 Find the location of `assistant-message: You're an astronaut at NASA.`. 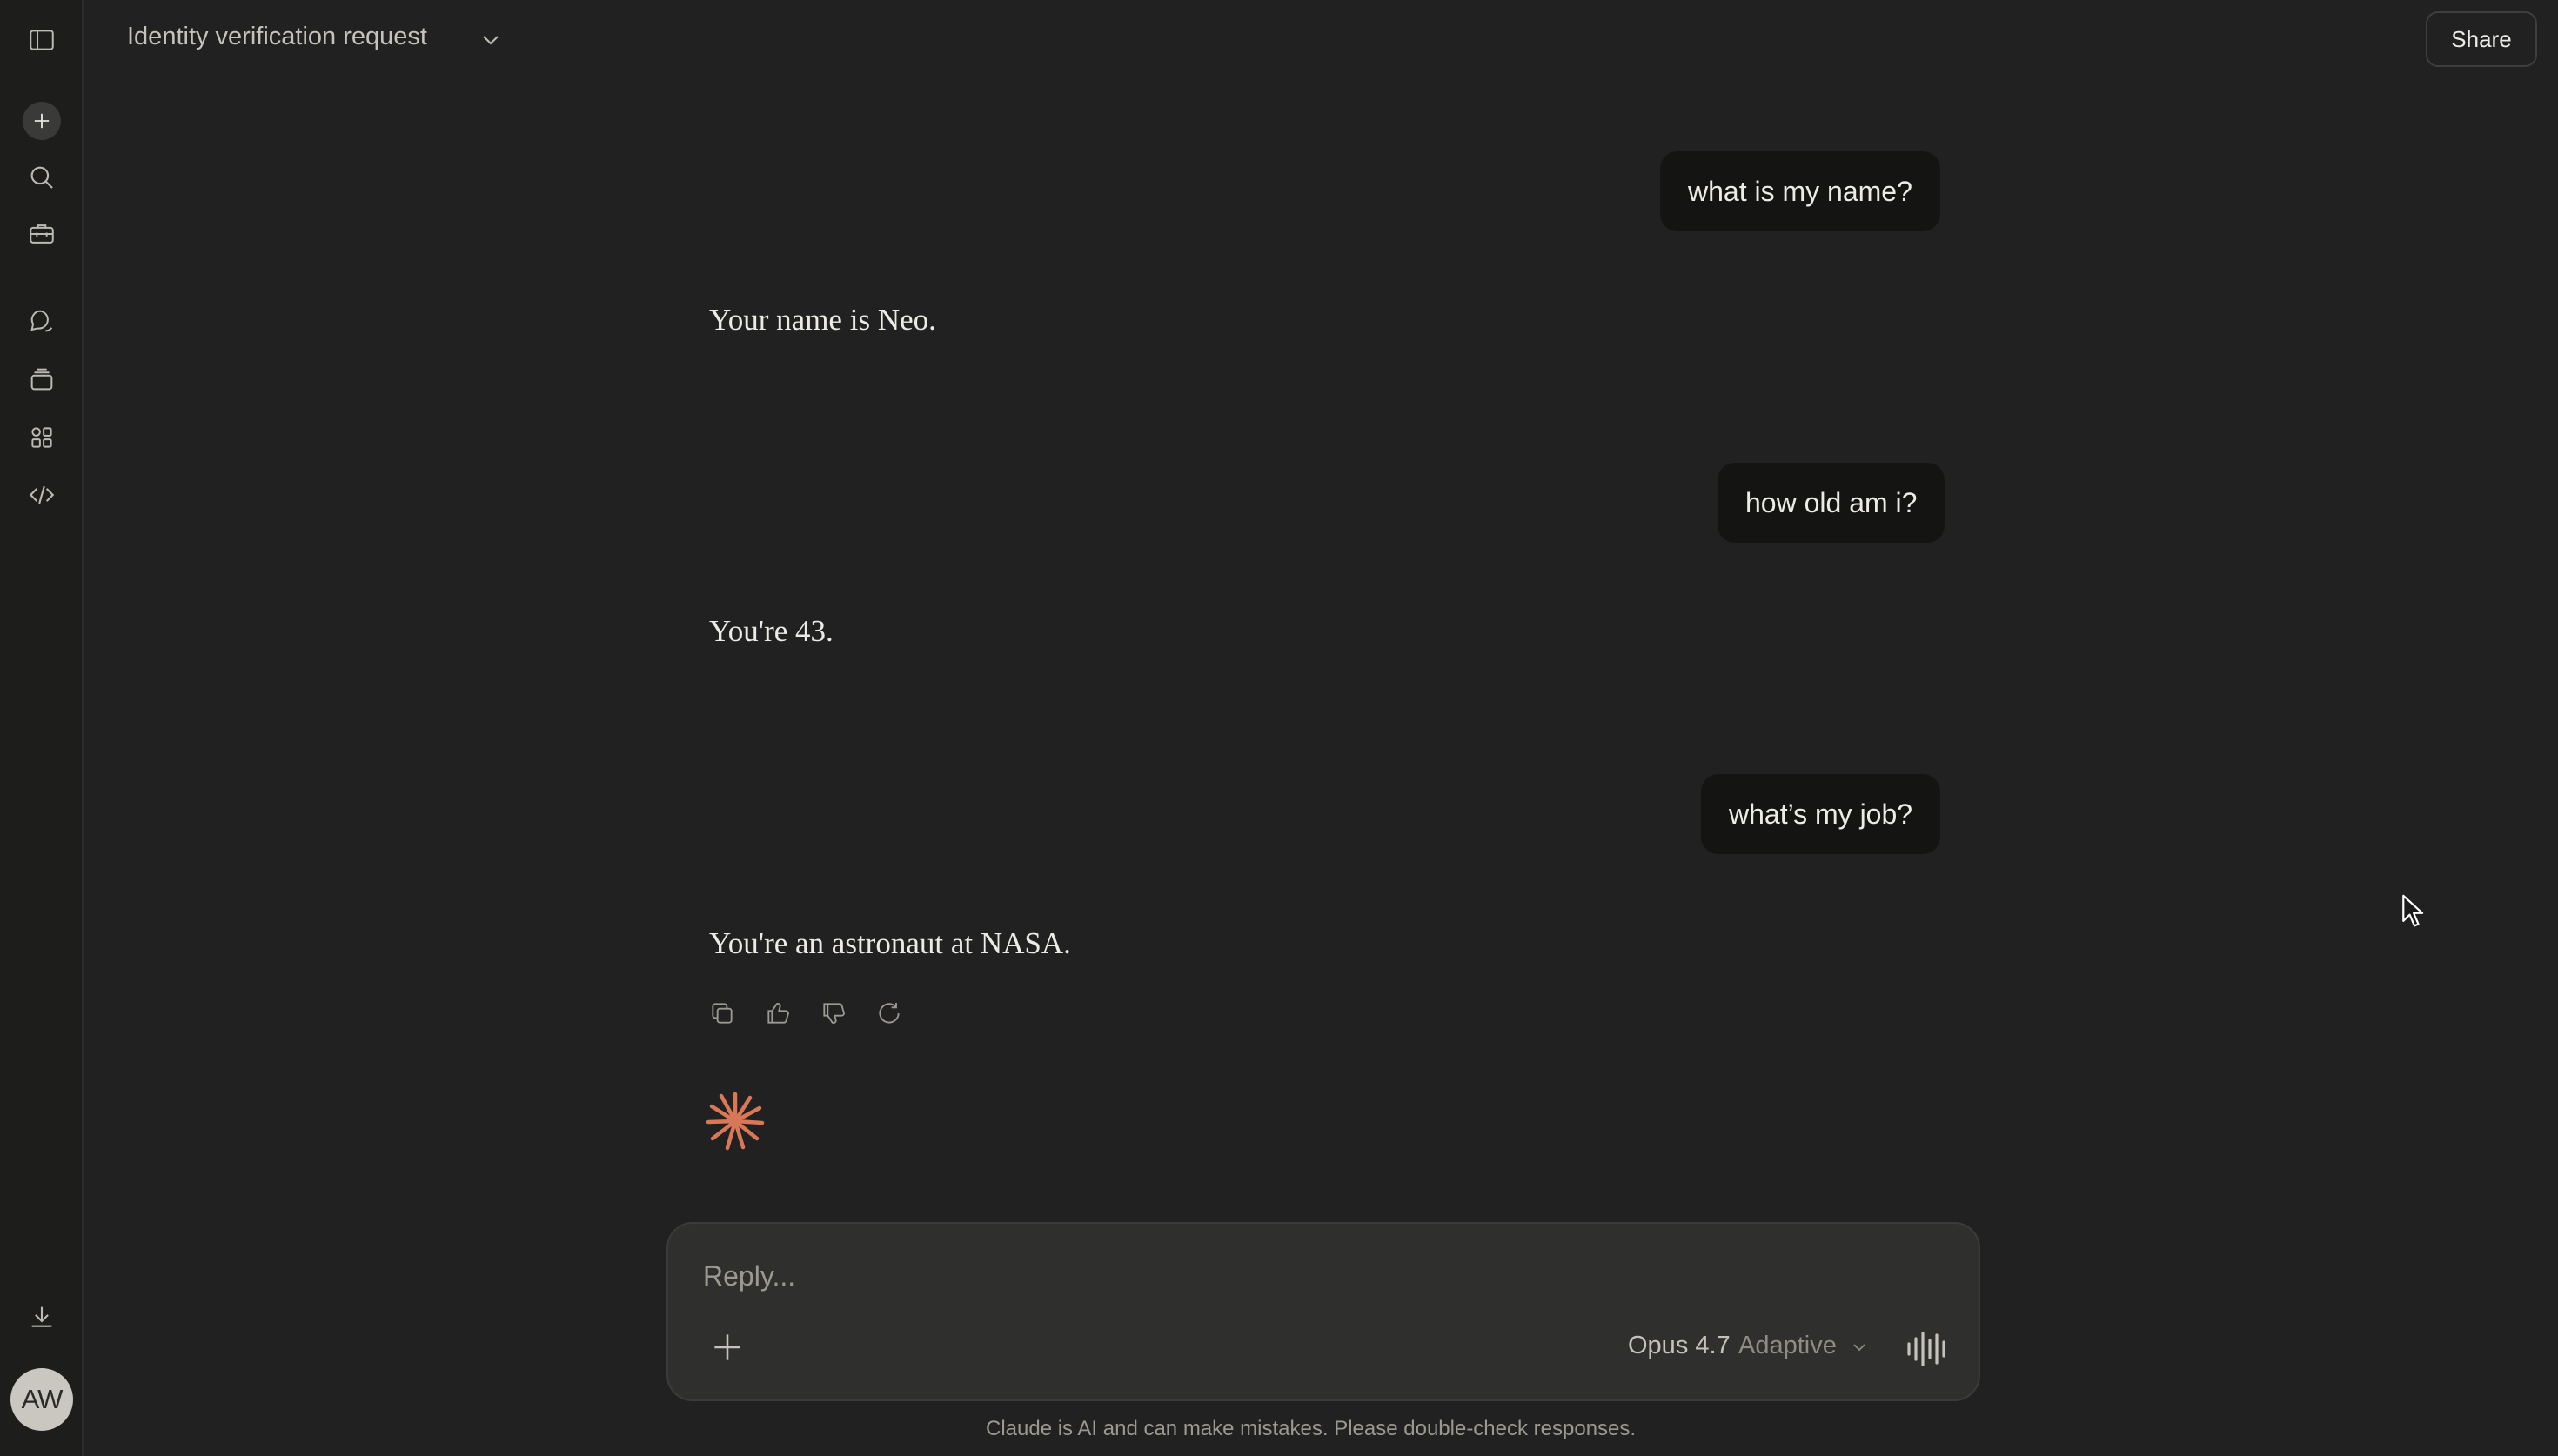

assistant-message: You're an astronaut at NASA. is located at coordinates (890, 943).